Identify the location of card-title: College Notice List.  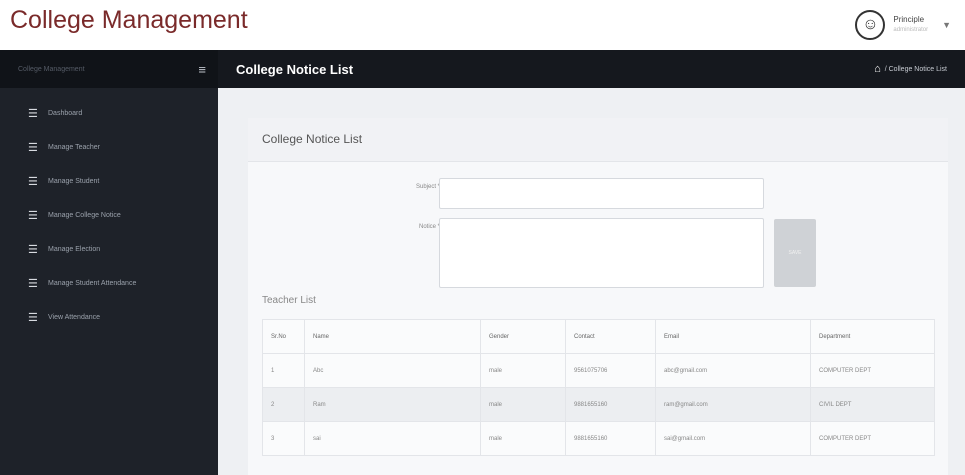
(598, 140).